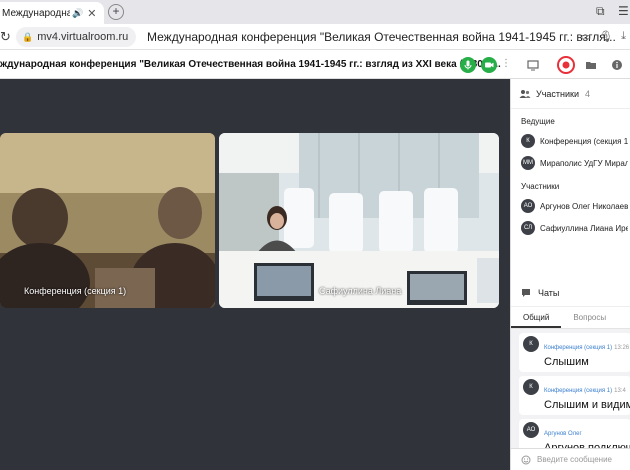 This screenshot has width=630, height=470. I want to click on message-time: 13:4, so click(620, 391).